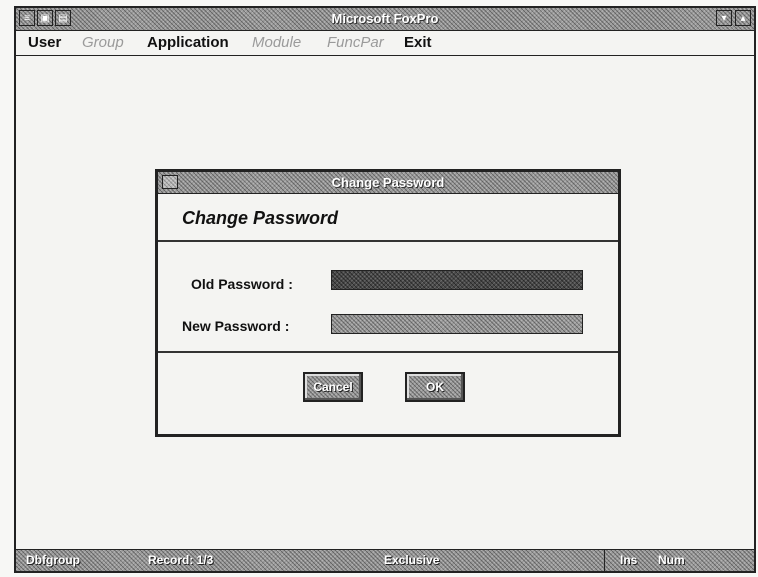  I want to click on status-num: Num, so click(671, 560).